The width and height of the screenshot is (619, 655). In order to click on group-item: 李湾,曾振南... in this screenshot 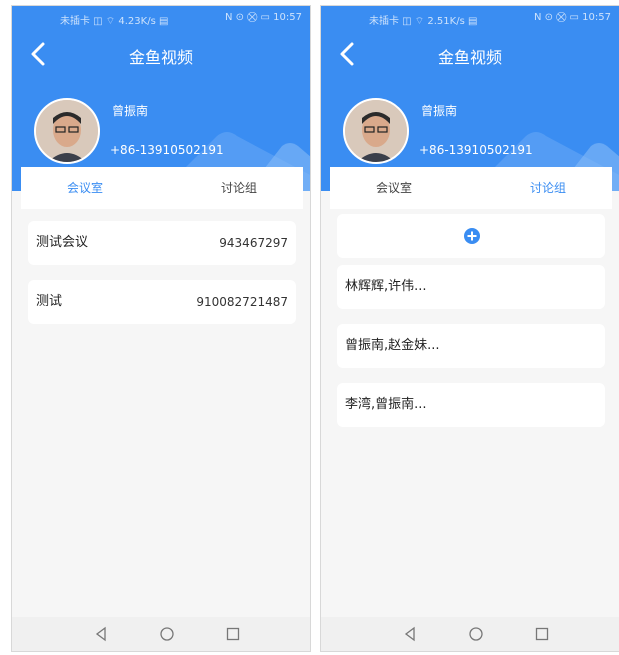, I will do `click(471, 405)`.